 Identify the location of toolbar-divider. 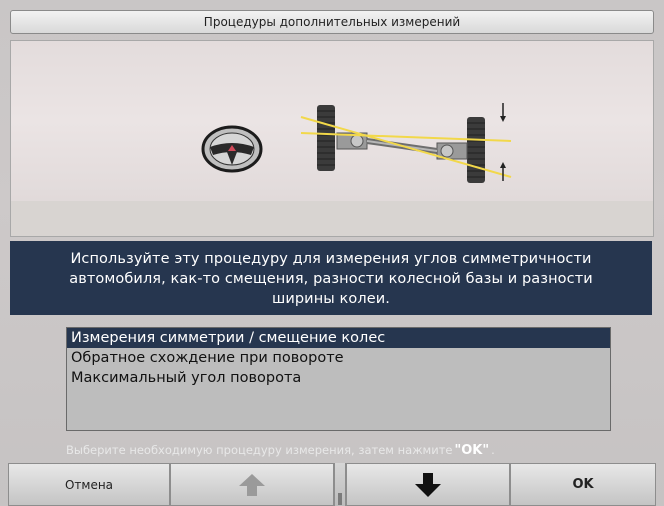
(340, 484).